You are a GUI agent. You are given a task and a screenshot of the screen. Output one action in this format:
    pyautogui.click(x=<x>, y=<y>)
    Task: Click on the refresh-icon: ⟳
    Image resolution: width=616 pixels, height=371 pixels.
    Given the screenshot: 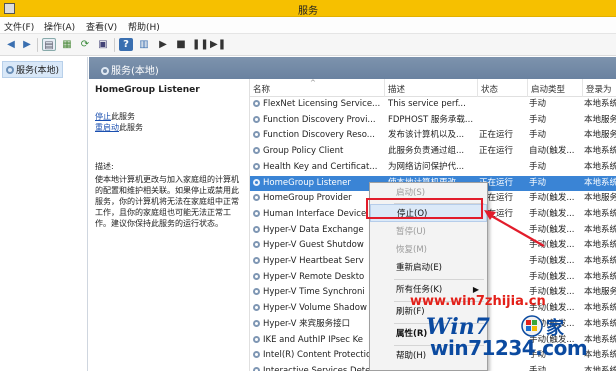 What is the action you would take?
    pyautogui.click(x=85, y=44)
    